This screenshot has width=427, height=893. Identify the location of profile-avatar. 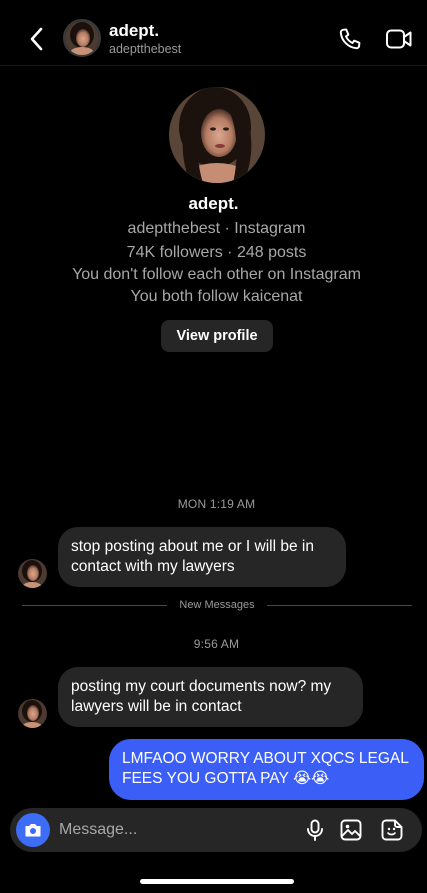
(217, 135).